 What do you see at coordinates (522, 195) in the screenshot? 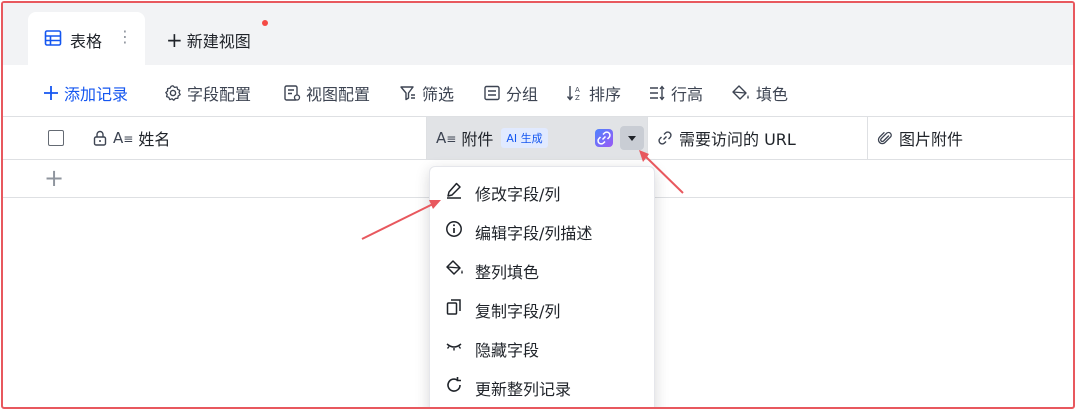
I see `annotation-arrows` at bounding box center [522, 195].